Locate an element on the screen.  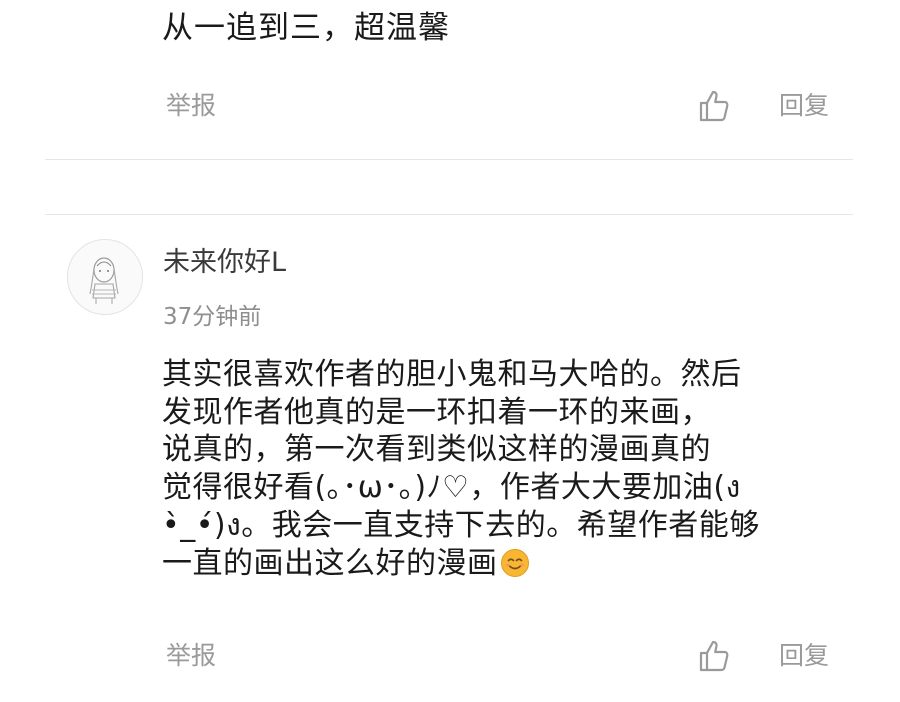
timestamp: 37分钟前 is located at coordinates (212, 317).